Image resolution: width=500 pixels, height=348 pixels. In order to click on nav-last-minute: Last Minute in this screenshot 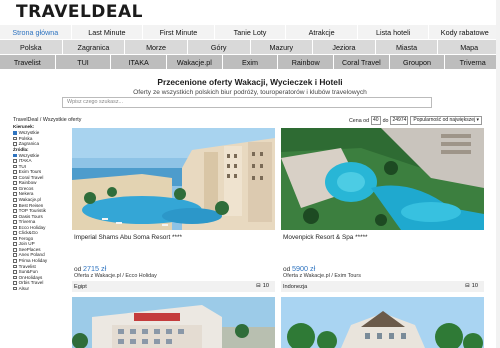, I will do `click(108, 32)`.